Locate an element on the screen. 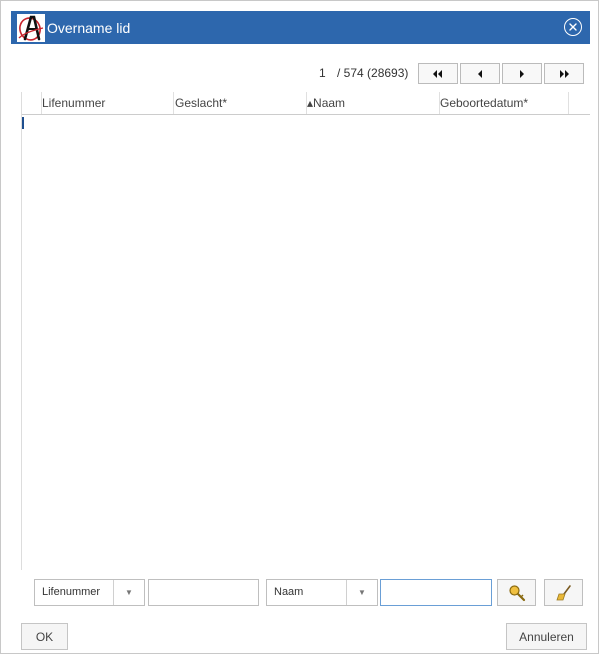 This screenshot has width=599, height=654. filter-field-select-1-value: Lifenummer is located at coordinates (71, 592).